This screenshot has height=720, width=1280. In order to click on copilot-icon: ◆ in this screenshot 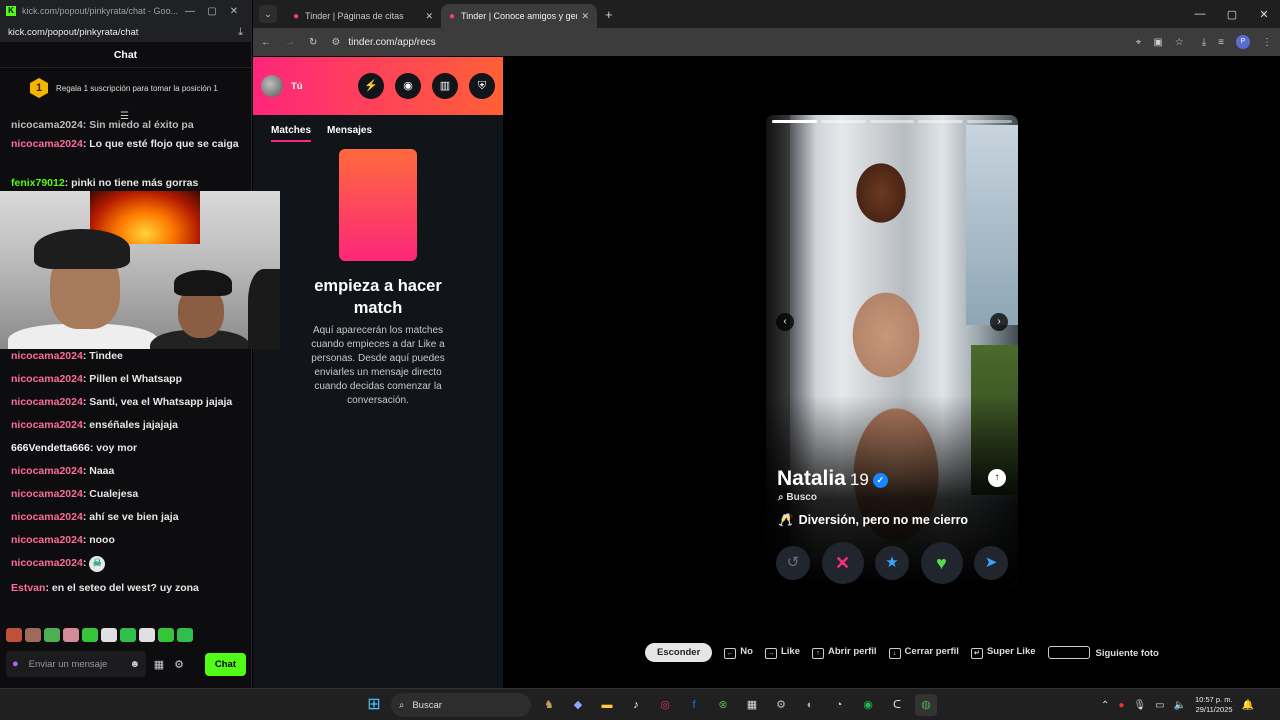, I will do `click(578, 705)`.